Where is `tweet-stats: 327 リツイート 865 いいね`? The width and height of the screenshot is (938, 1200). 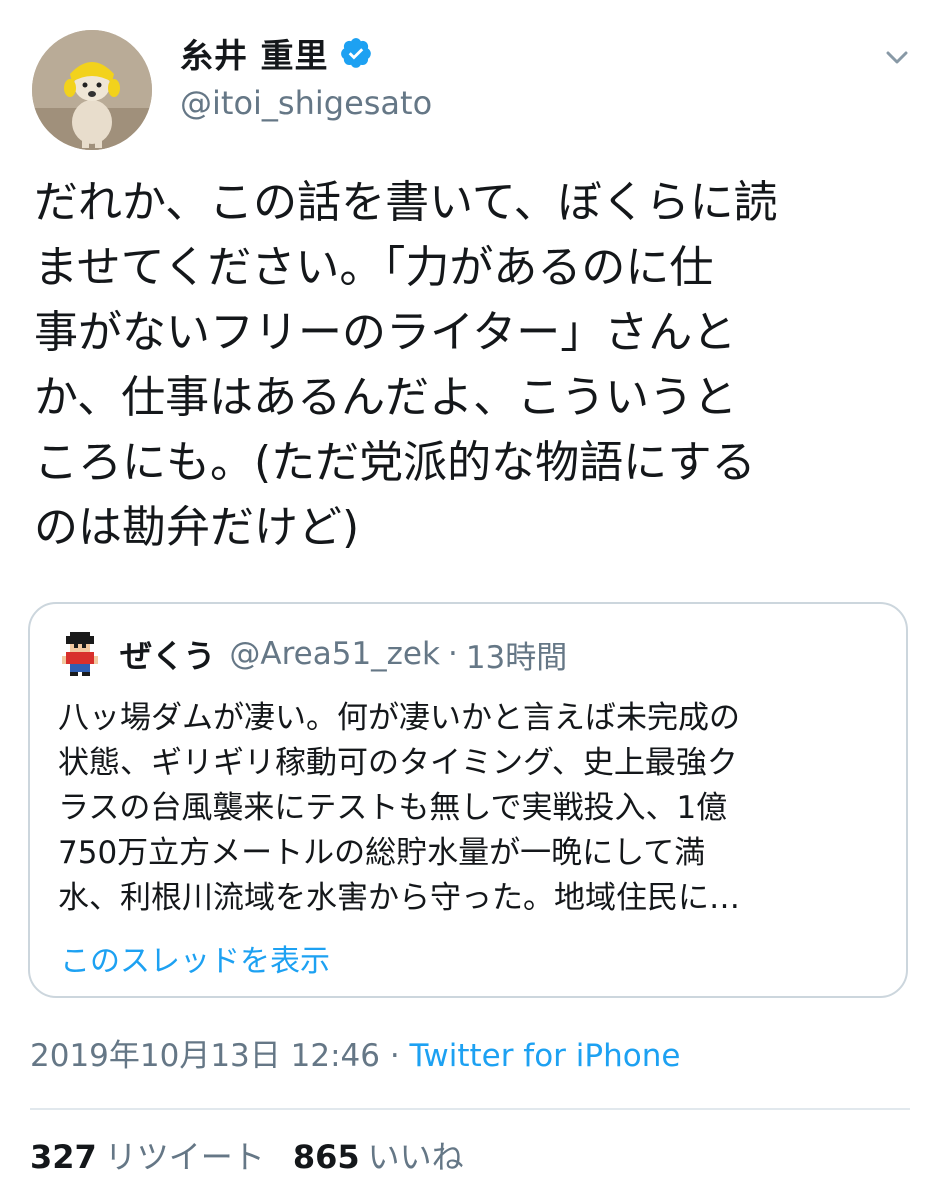 tweet-stats: 327 リツイート 865 いいね is located at coordinates (261, 1155).